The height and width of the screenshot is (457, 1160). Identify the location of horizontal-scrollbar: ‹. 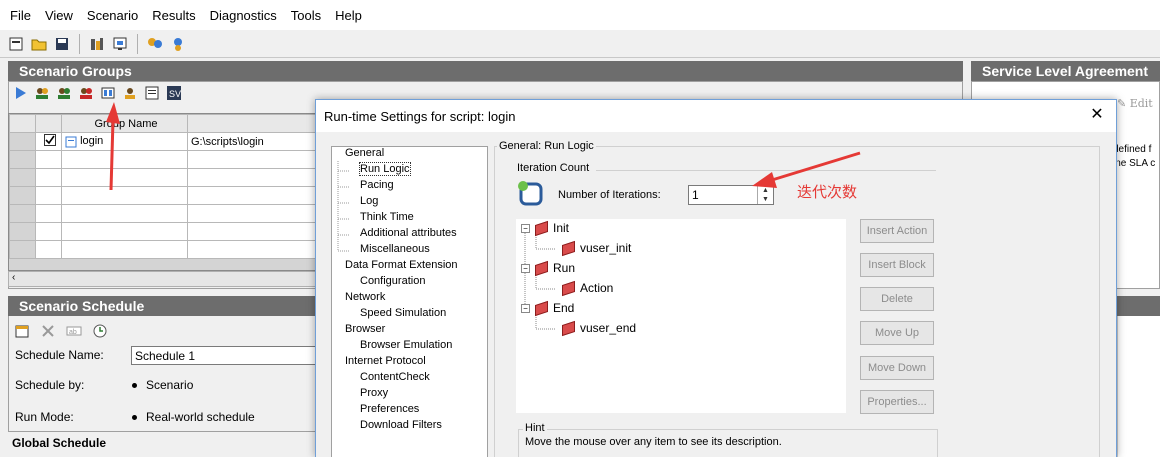
(163, 279).